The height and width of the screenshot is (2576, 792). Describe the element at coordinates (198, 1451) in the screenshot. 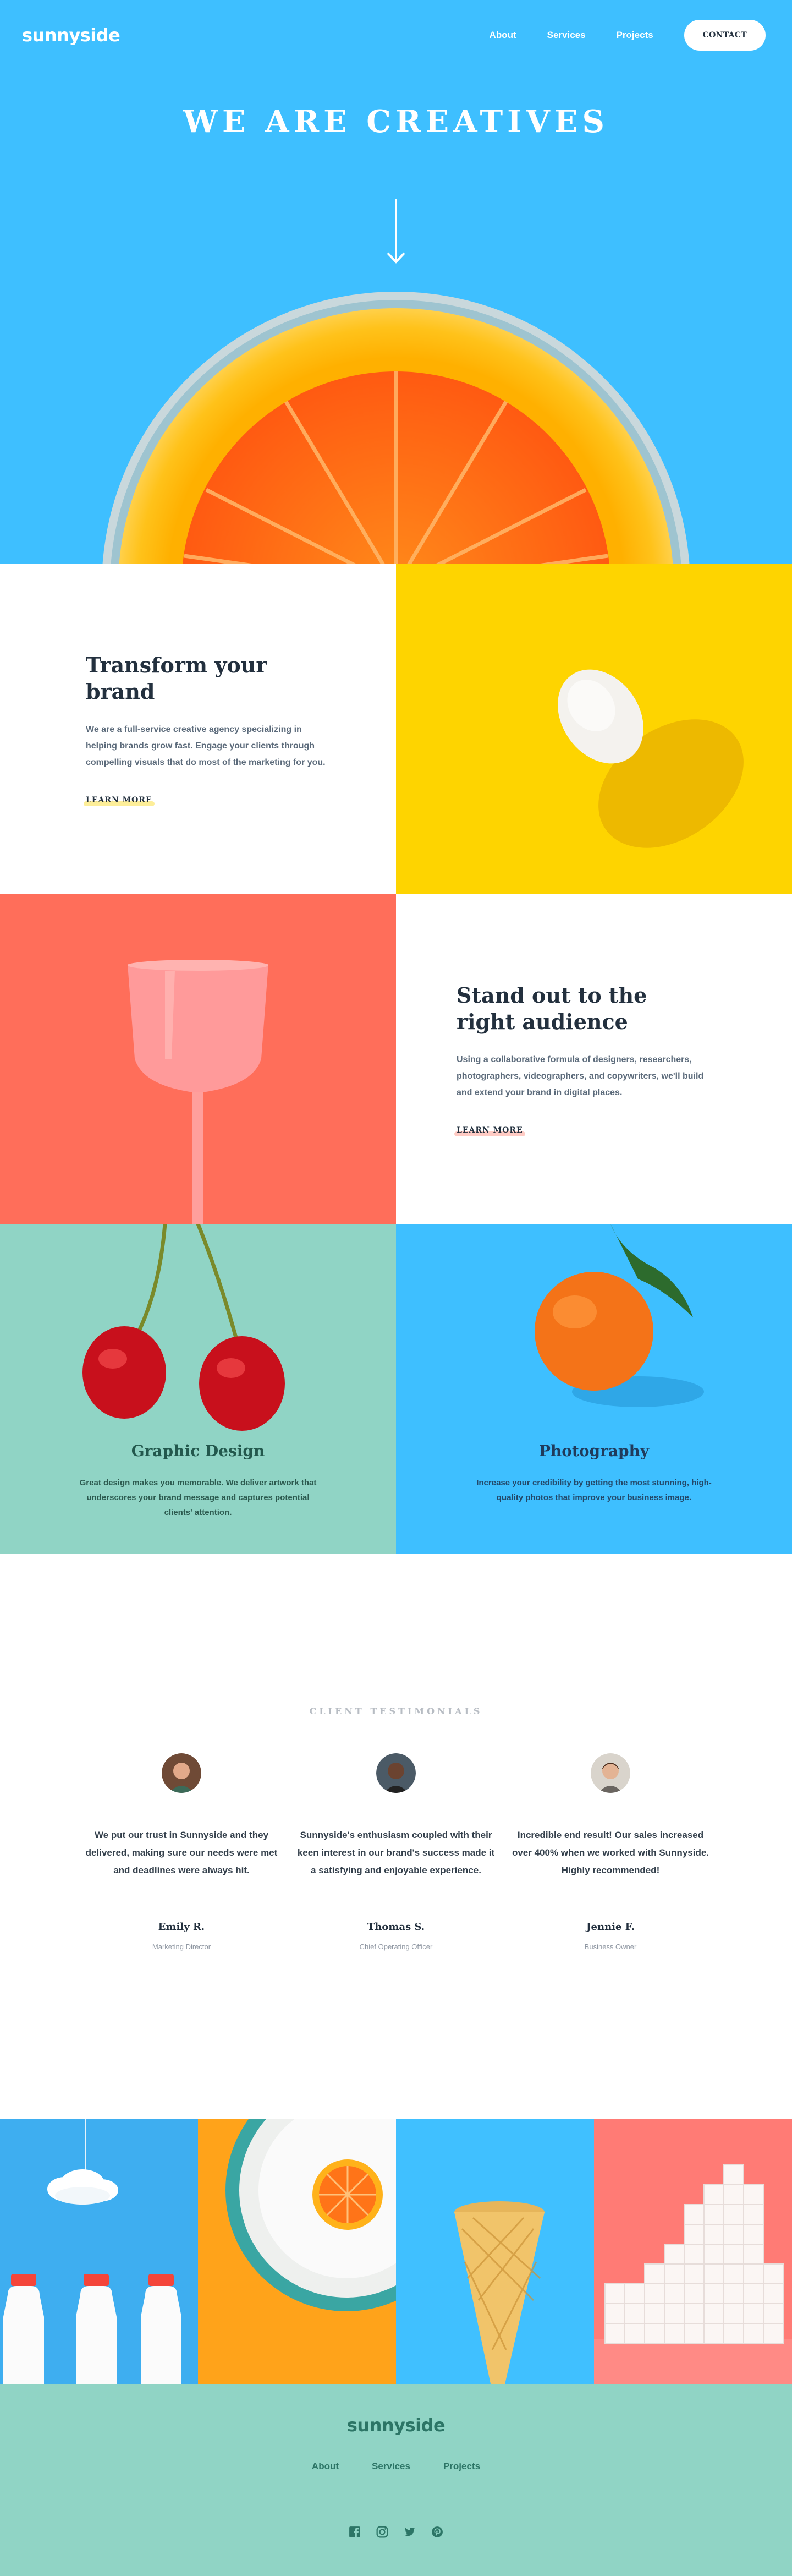

I see `graphic-design-title: Graphic Design` at that location.